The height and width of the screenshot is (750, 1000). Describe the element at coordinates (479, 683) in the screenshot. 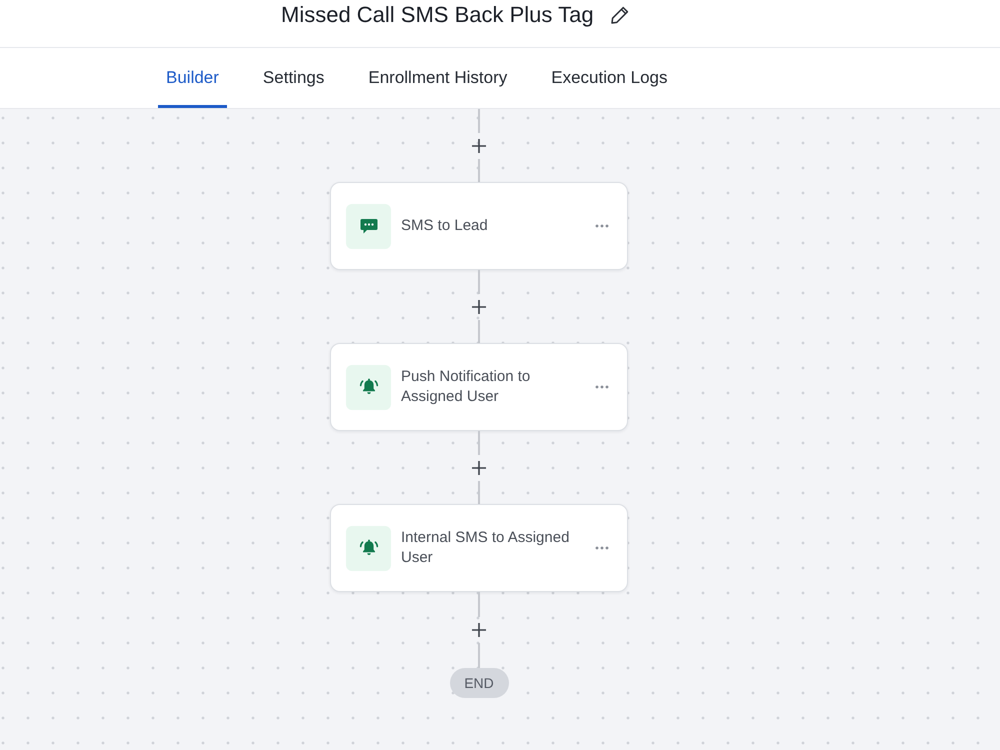

I see `end-node: END` at that location.